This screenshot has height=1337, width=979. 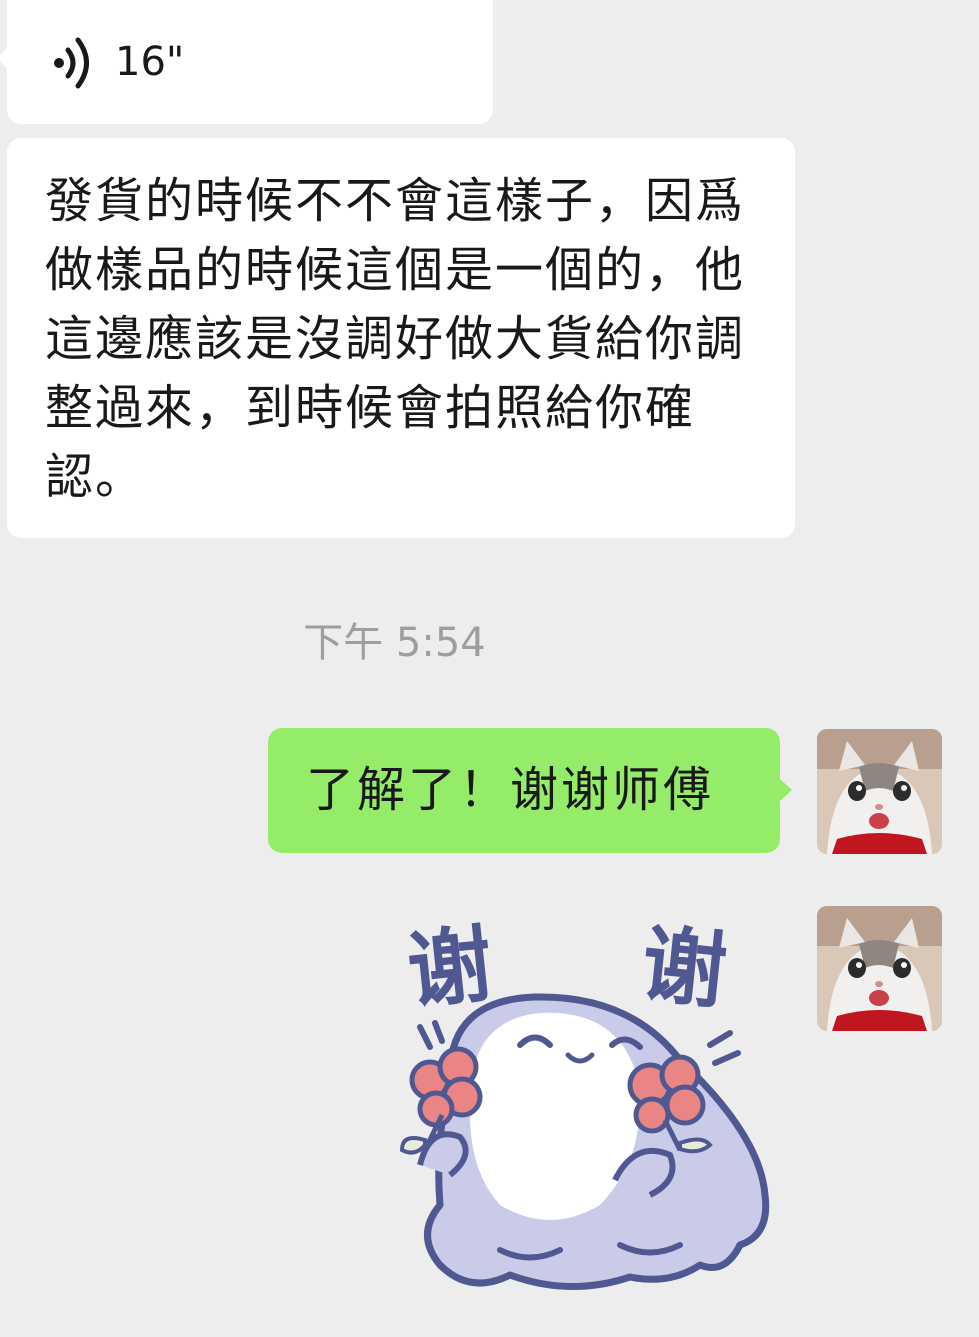 What do you see at coordinates (584, 1141) in the screenshot?
I see `ghost-character-icon` at bounding box center [584, 1141].